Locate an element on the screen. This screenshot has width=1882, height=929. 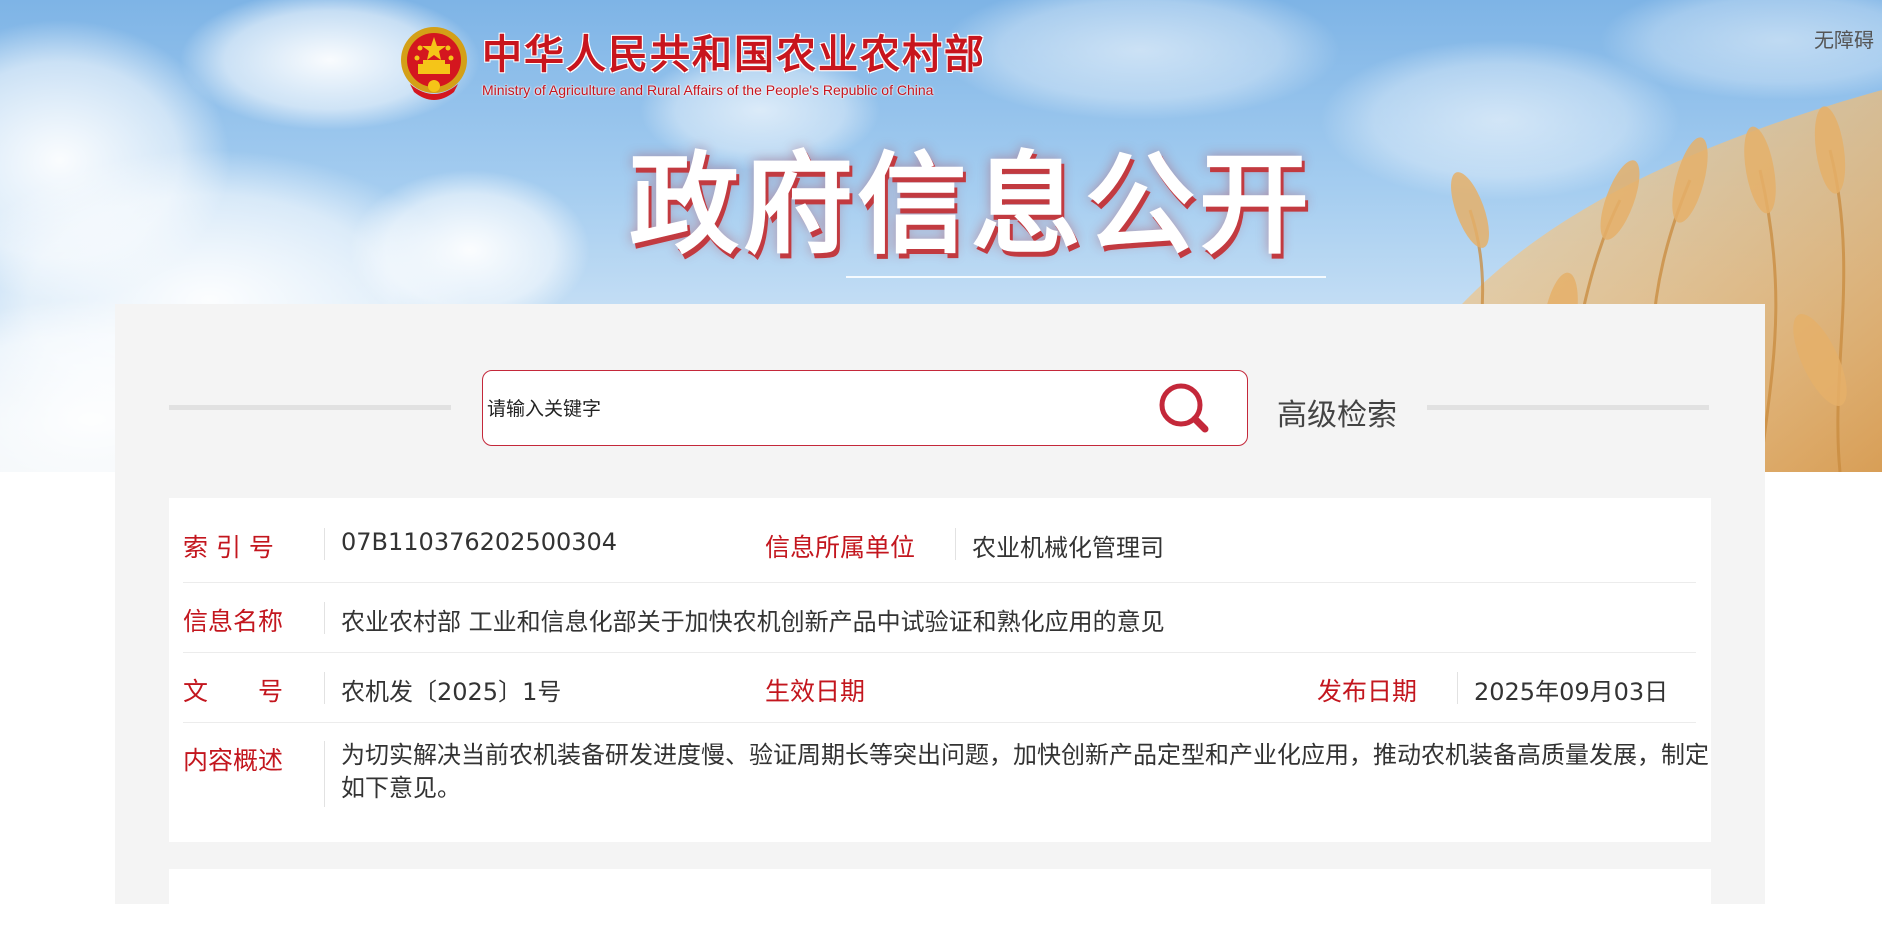
effective-date-label: 生效日期 is located at coordinates (815, 691).